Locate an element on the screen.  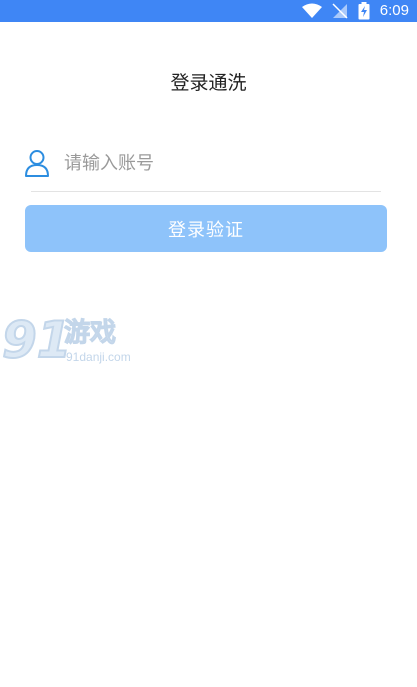
status-icons: 6:09 is located at coordinates (355, 11).